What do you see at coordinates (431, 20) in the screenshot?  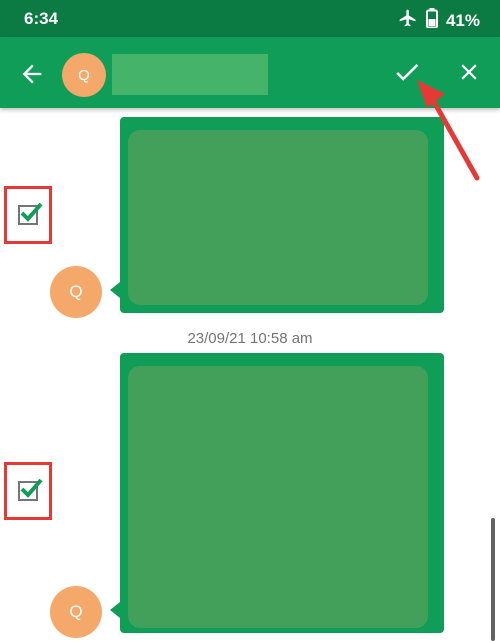 I see `battery-icon` at bounding box center [431, 20].